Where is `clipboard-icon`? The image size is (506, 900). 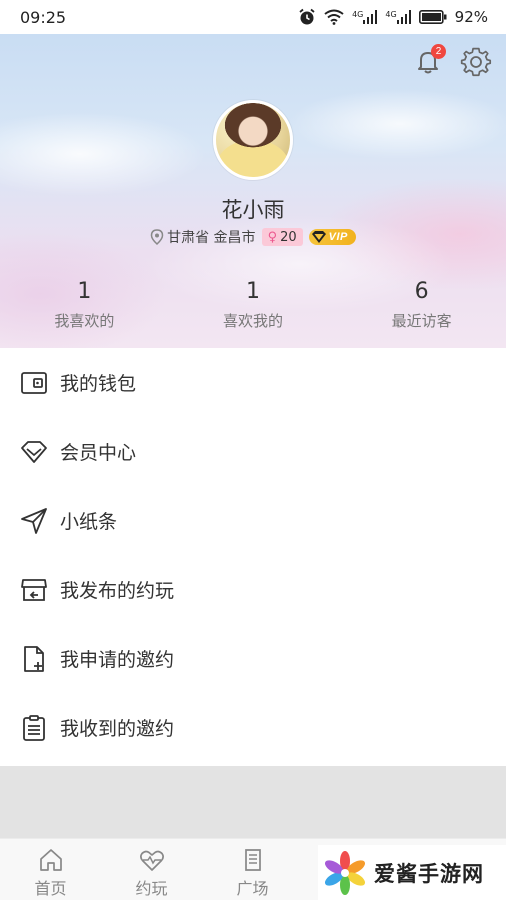 clipboard-icon is located at coordinates (34, 727).